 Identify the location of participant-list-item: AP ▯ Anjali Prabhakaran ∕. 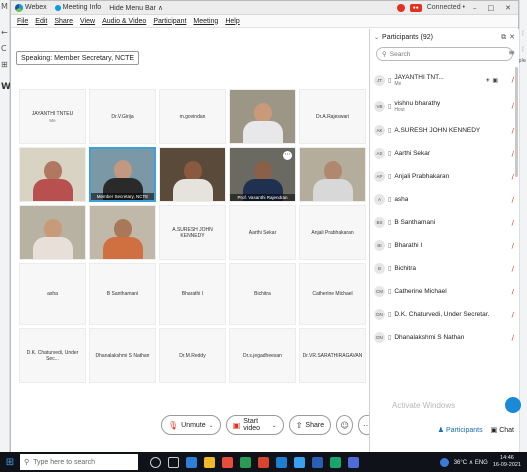
(445, 176).